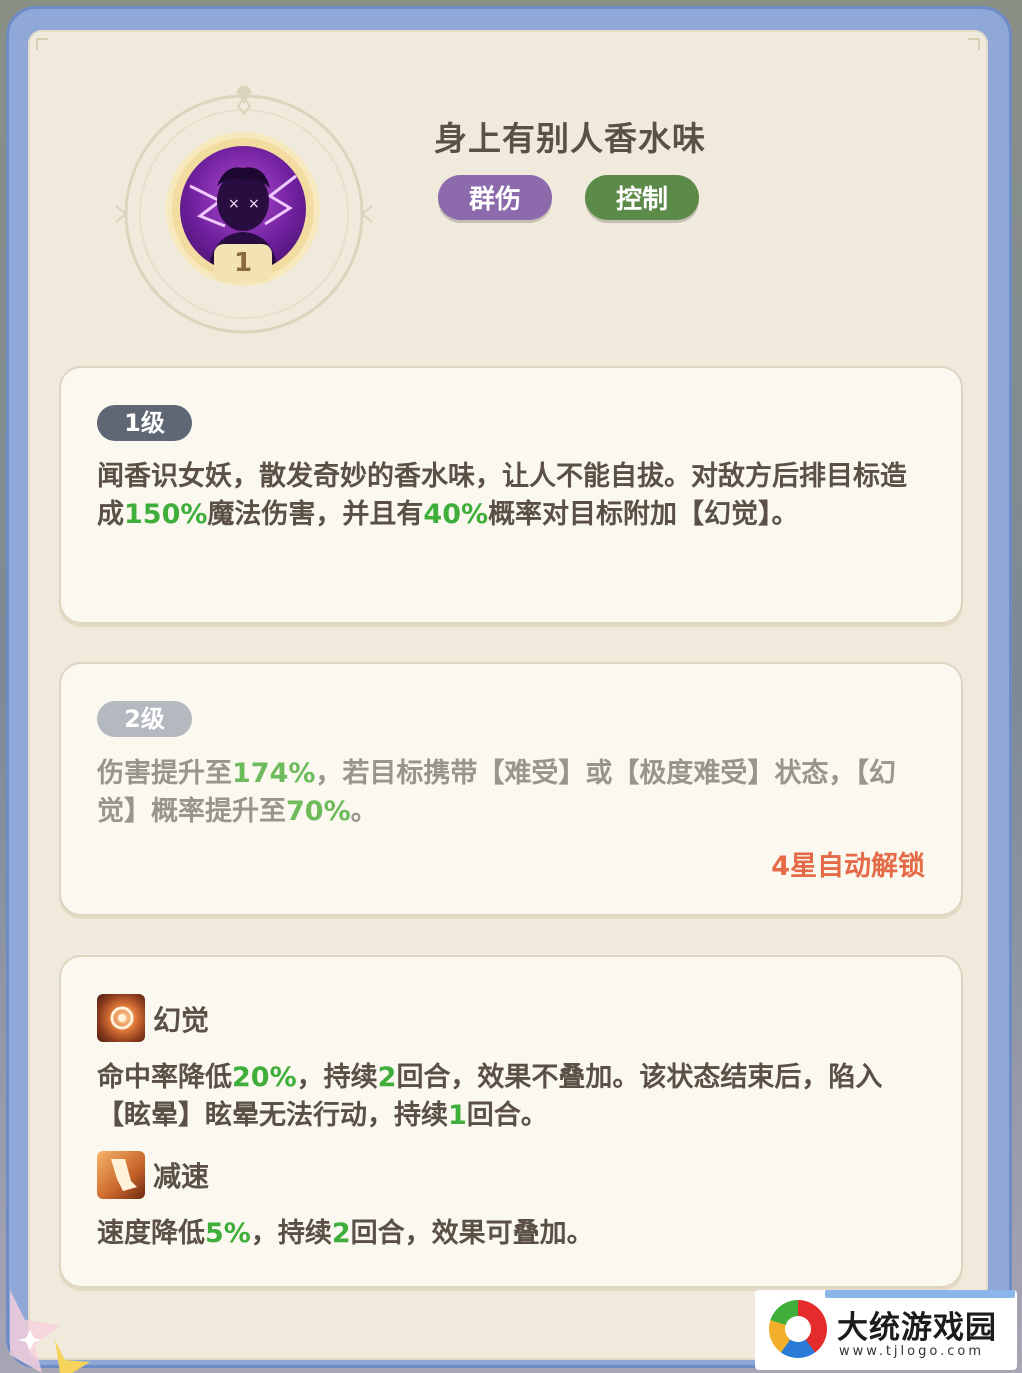 This screenshot has height=1373, width=1022. I want to click on illusion-effect-name: 幻觉, so click(181, 1020).